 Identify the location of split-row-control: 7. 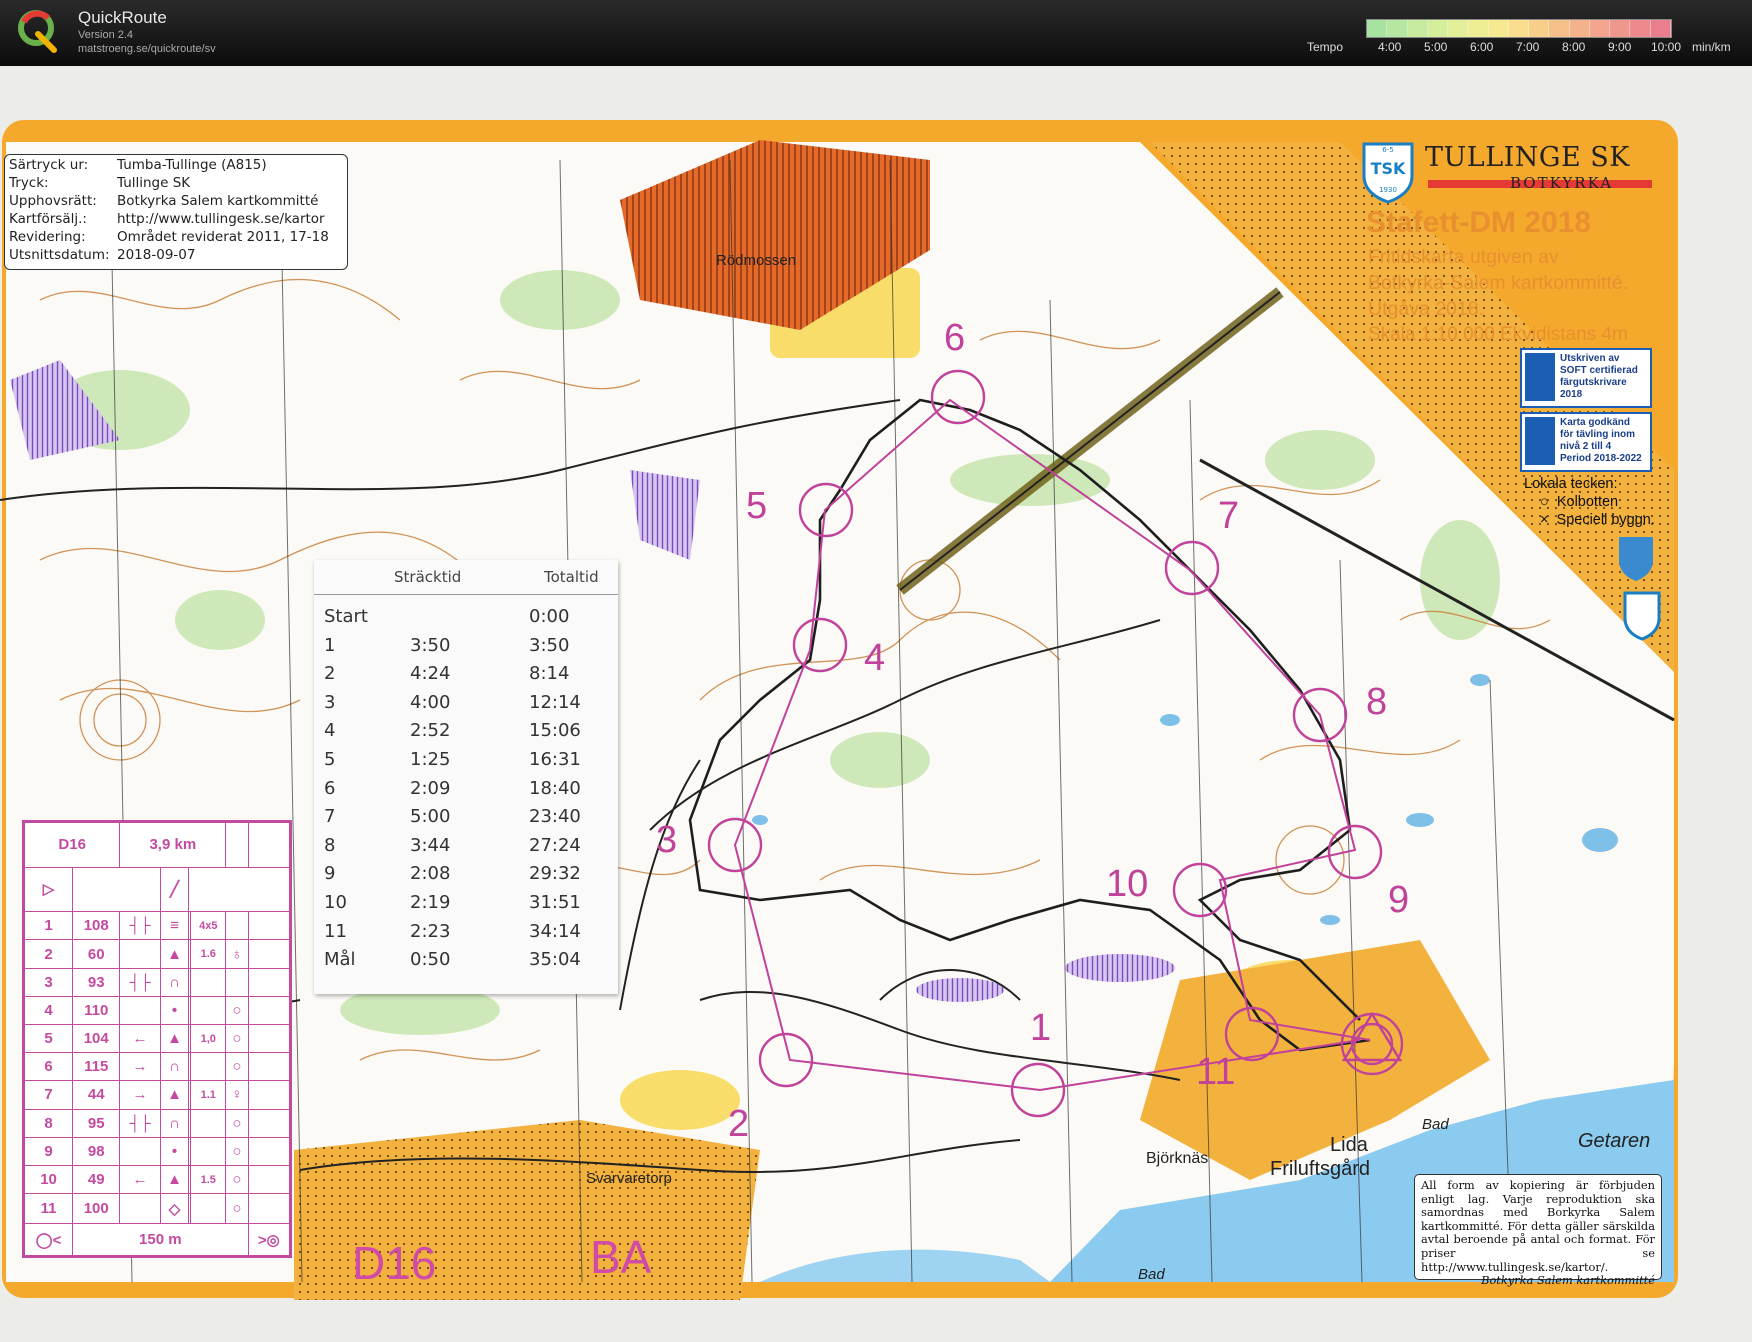
(330, 817).